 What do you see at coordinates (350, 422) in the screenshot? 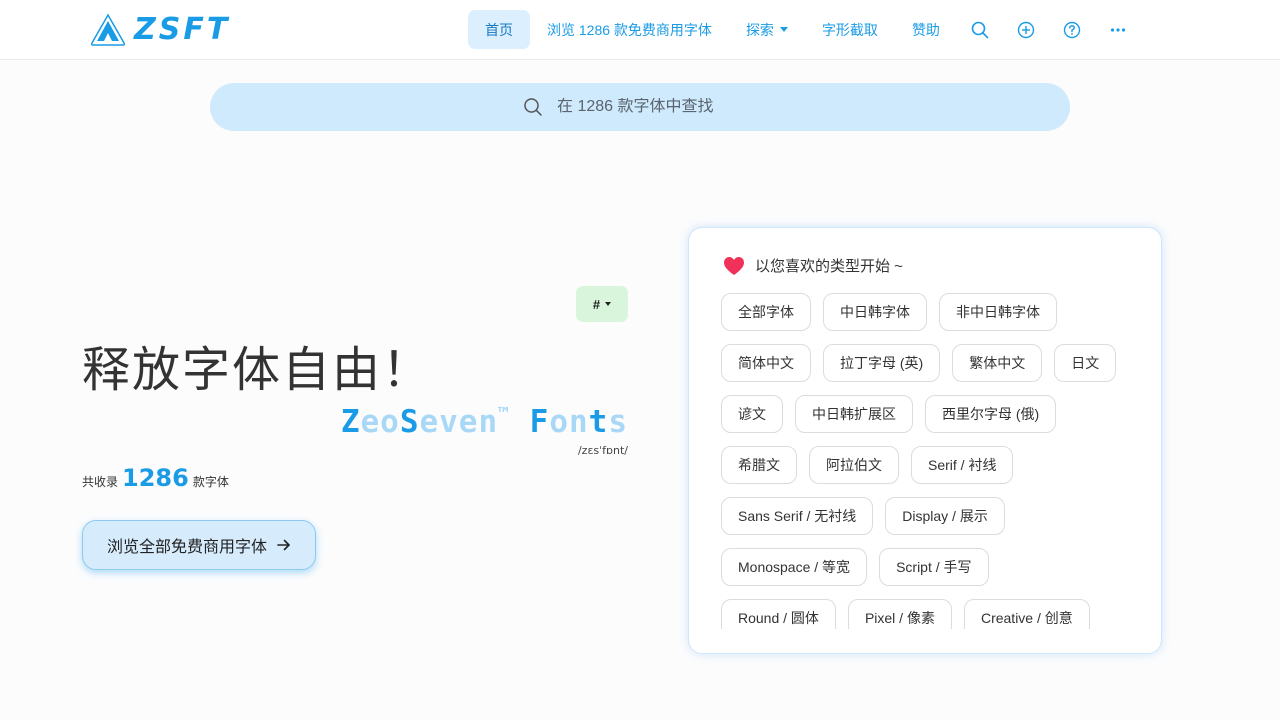
I see `brand-part: Z` at bounding box center [350, 422].